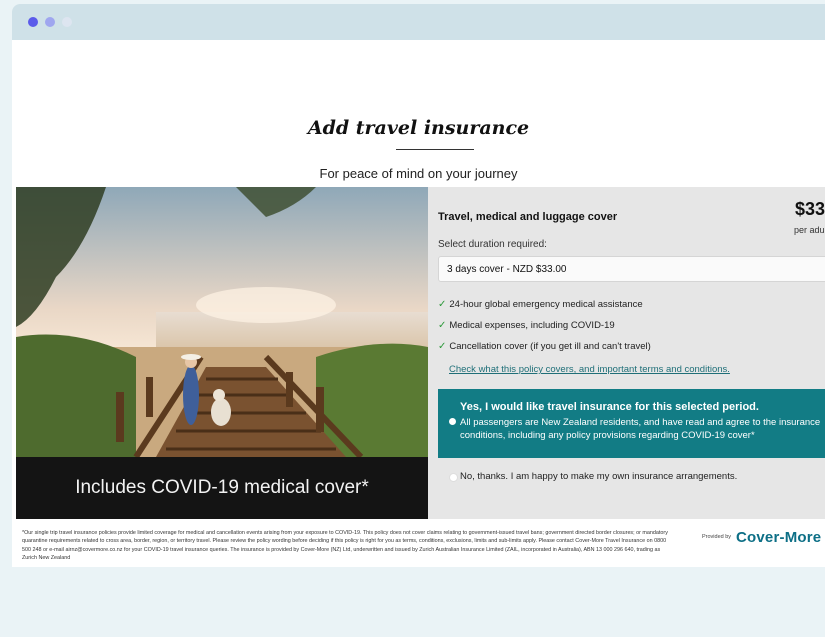 Image resolution: width=825 pixels, height=637 pixels. What do you see at coordinates (418, 22) in the screenshot?
I see `window-titlebar` at bounding box center [418, 22].